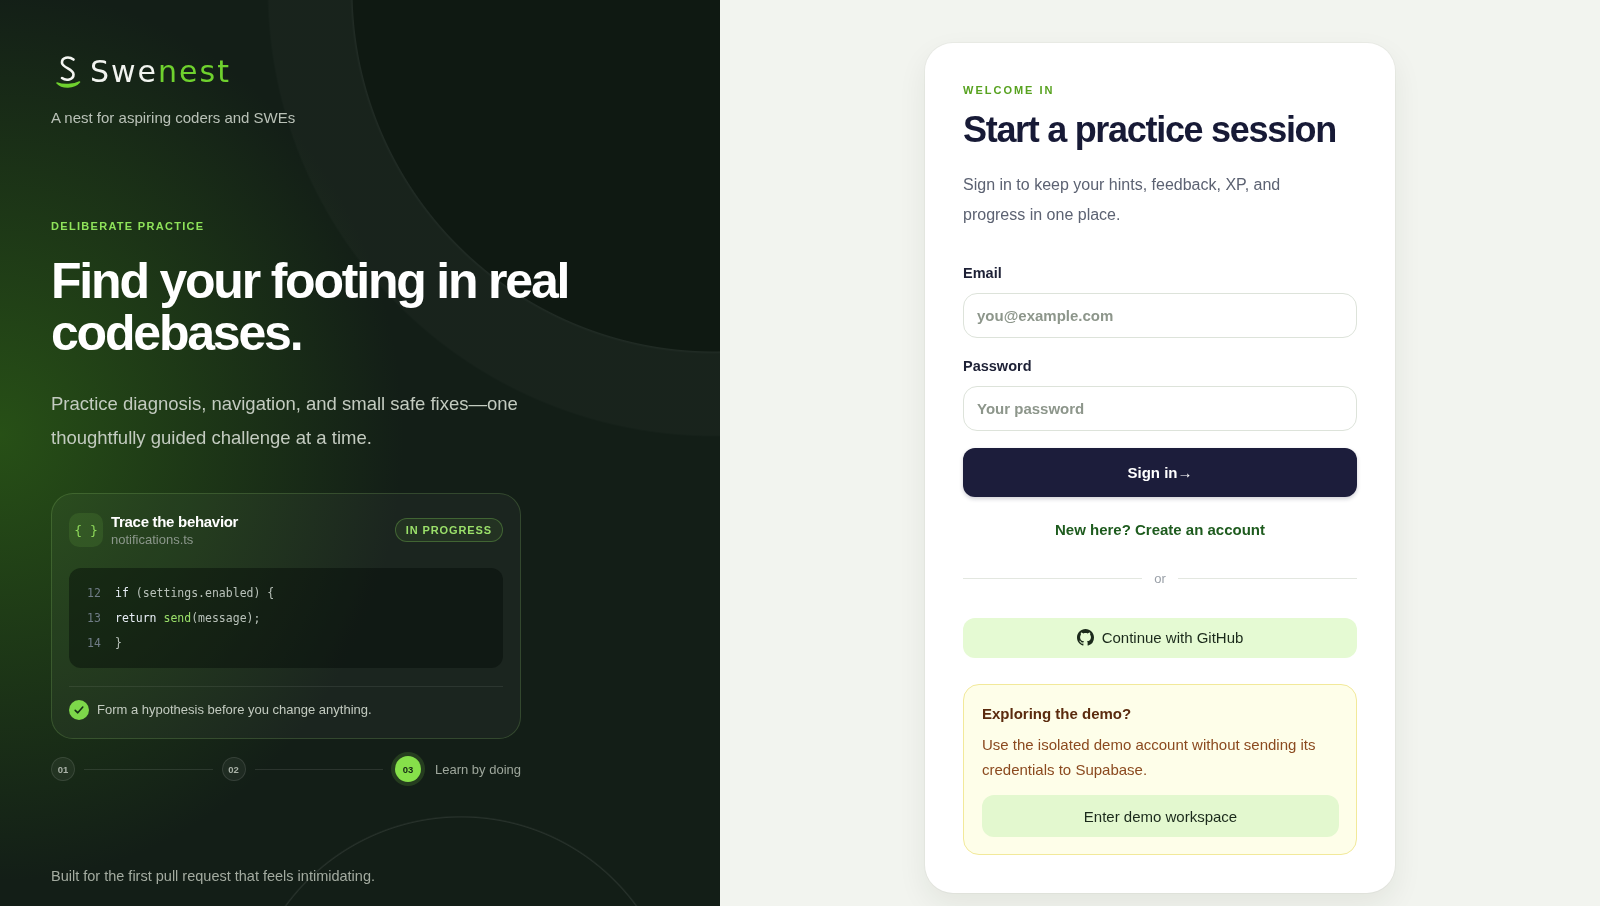  What do you see at coordinates (310, 307) in the screenshot?
I see `hero-heading: Find your footing in real codebases.` at bounding box center [310, 307].